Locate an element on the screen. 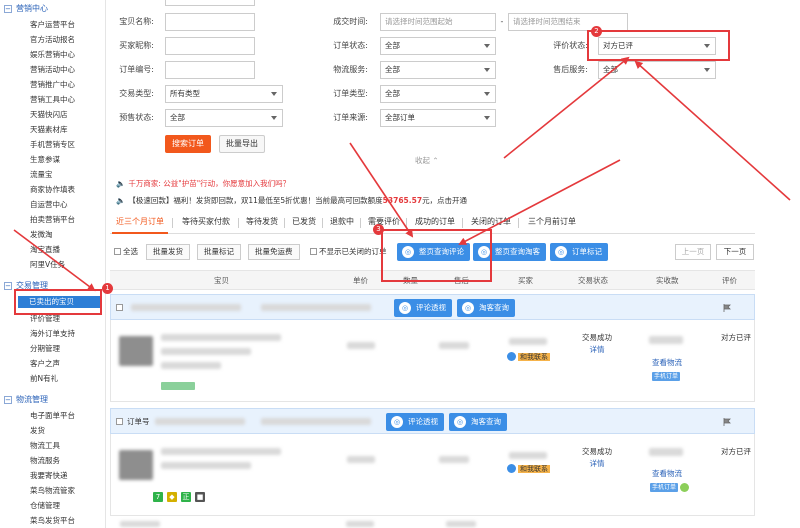 This screenshot has width=800, height=528. sidebar-section-marketing: − 营销中心 is located at coordinates (26, 9).